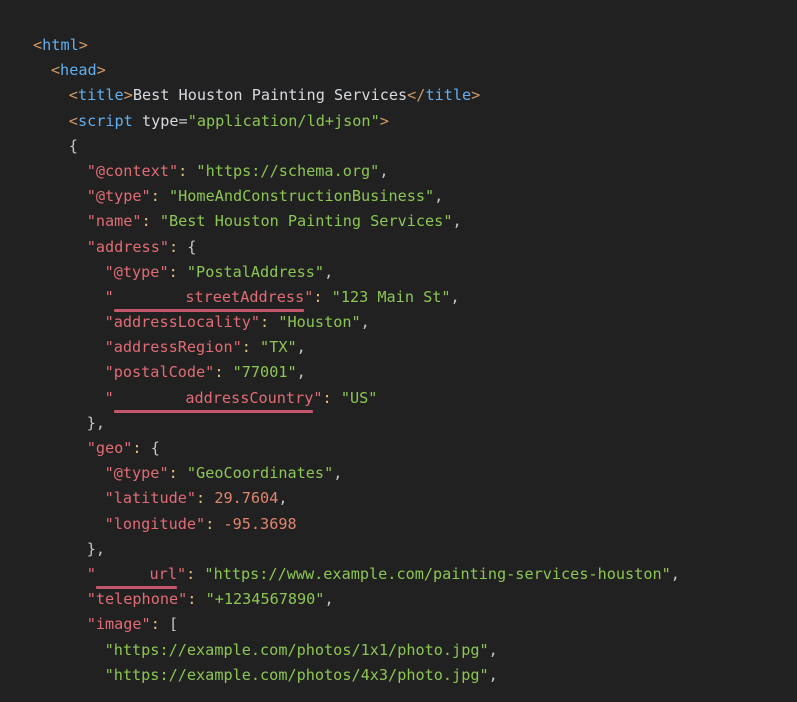 Image resolution: width=797 pixels, height=702 pixels. I want to click on code-line: "address": {, so click(398, 247).